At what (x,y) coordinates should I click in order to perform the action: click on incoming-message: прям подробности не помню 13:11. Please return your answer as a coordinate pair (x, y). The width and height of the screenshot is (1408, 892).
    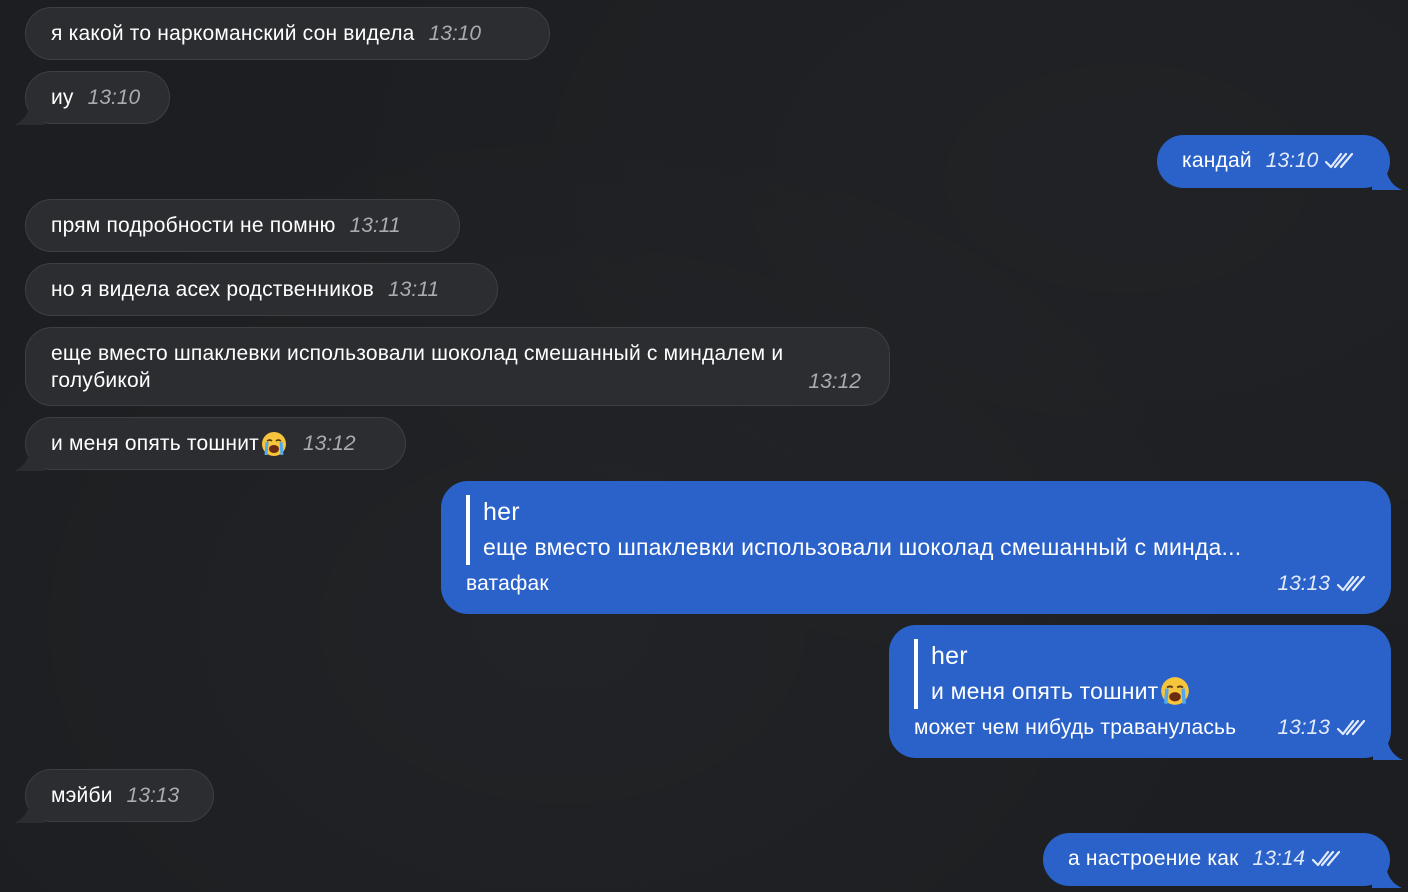
    Looking at the image, I should click on (242, 225).